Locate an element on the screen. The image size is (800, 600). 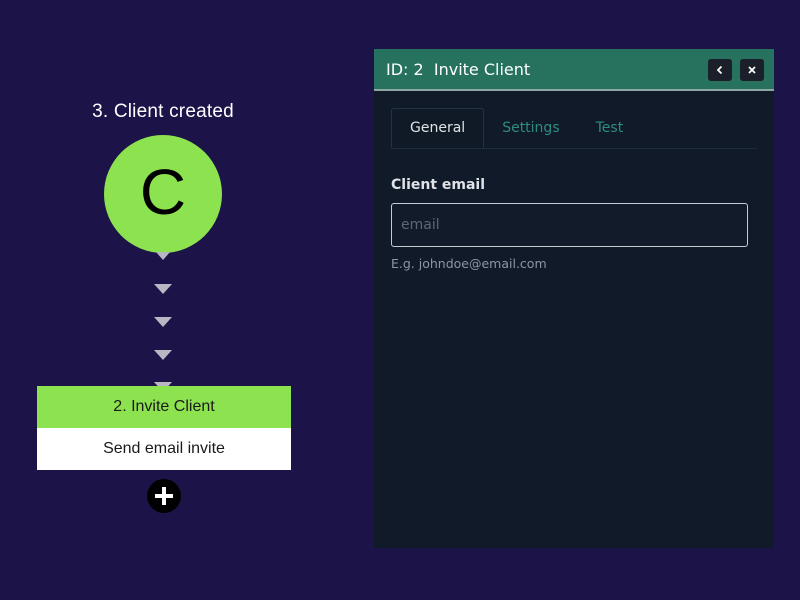
close-button is located at coordinates (752, 70).